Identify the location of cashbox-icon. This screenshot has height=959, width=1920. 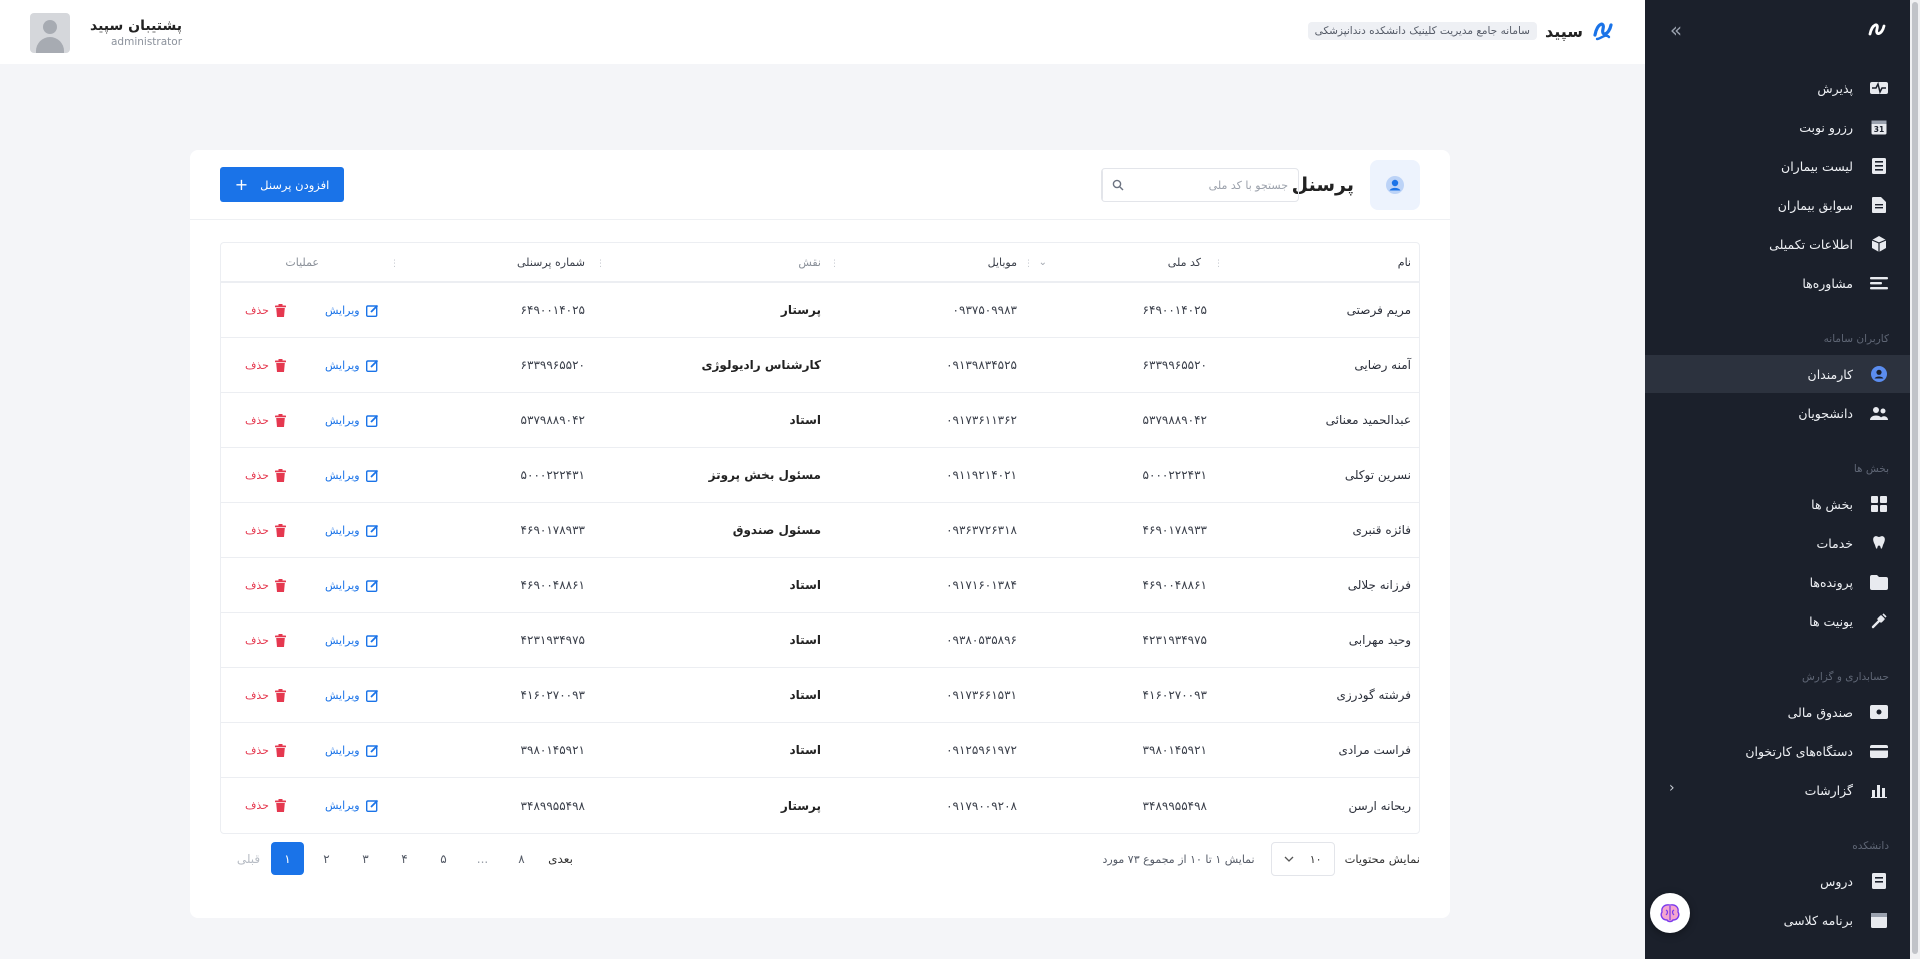
(1879, 712).